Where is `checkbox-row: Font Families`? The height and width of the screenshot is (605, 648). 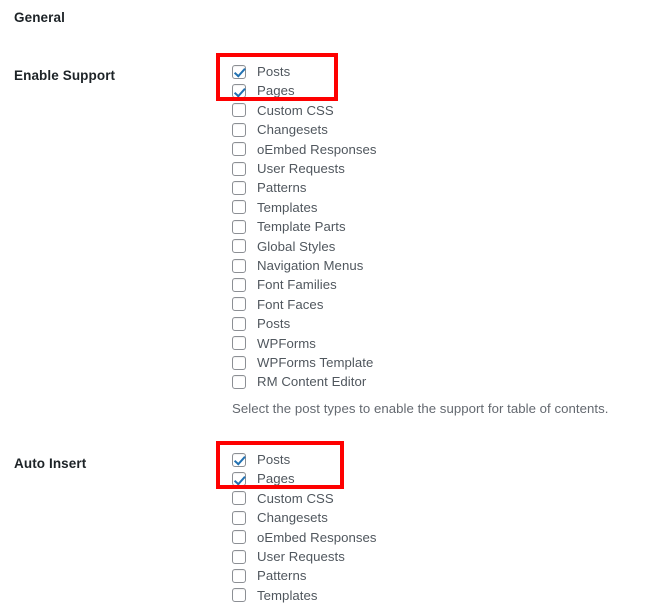
checkbox-row: Font Families is located at coordinates (304, 284).